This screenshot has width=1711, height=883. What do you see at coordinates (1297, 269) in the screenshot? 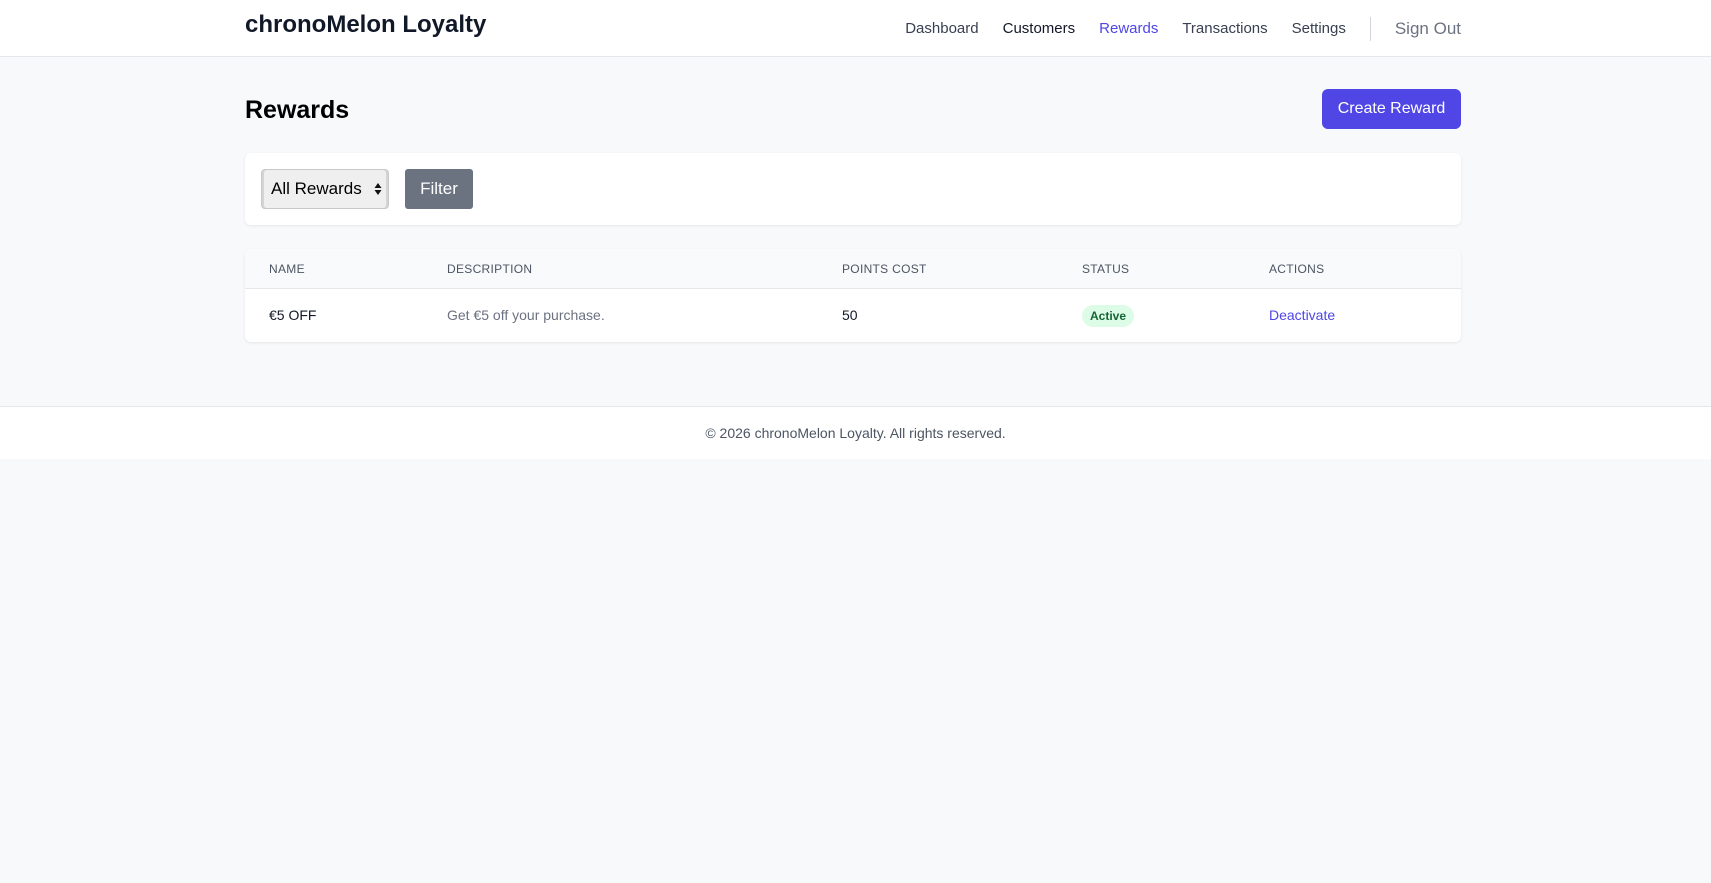
I see `column-header-actions: ACTIONS` at bounding box center [1297, 269].